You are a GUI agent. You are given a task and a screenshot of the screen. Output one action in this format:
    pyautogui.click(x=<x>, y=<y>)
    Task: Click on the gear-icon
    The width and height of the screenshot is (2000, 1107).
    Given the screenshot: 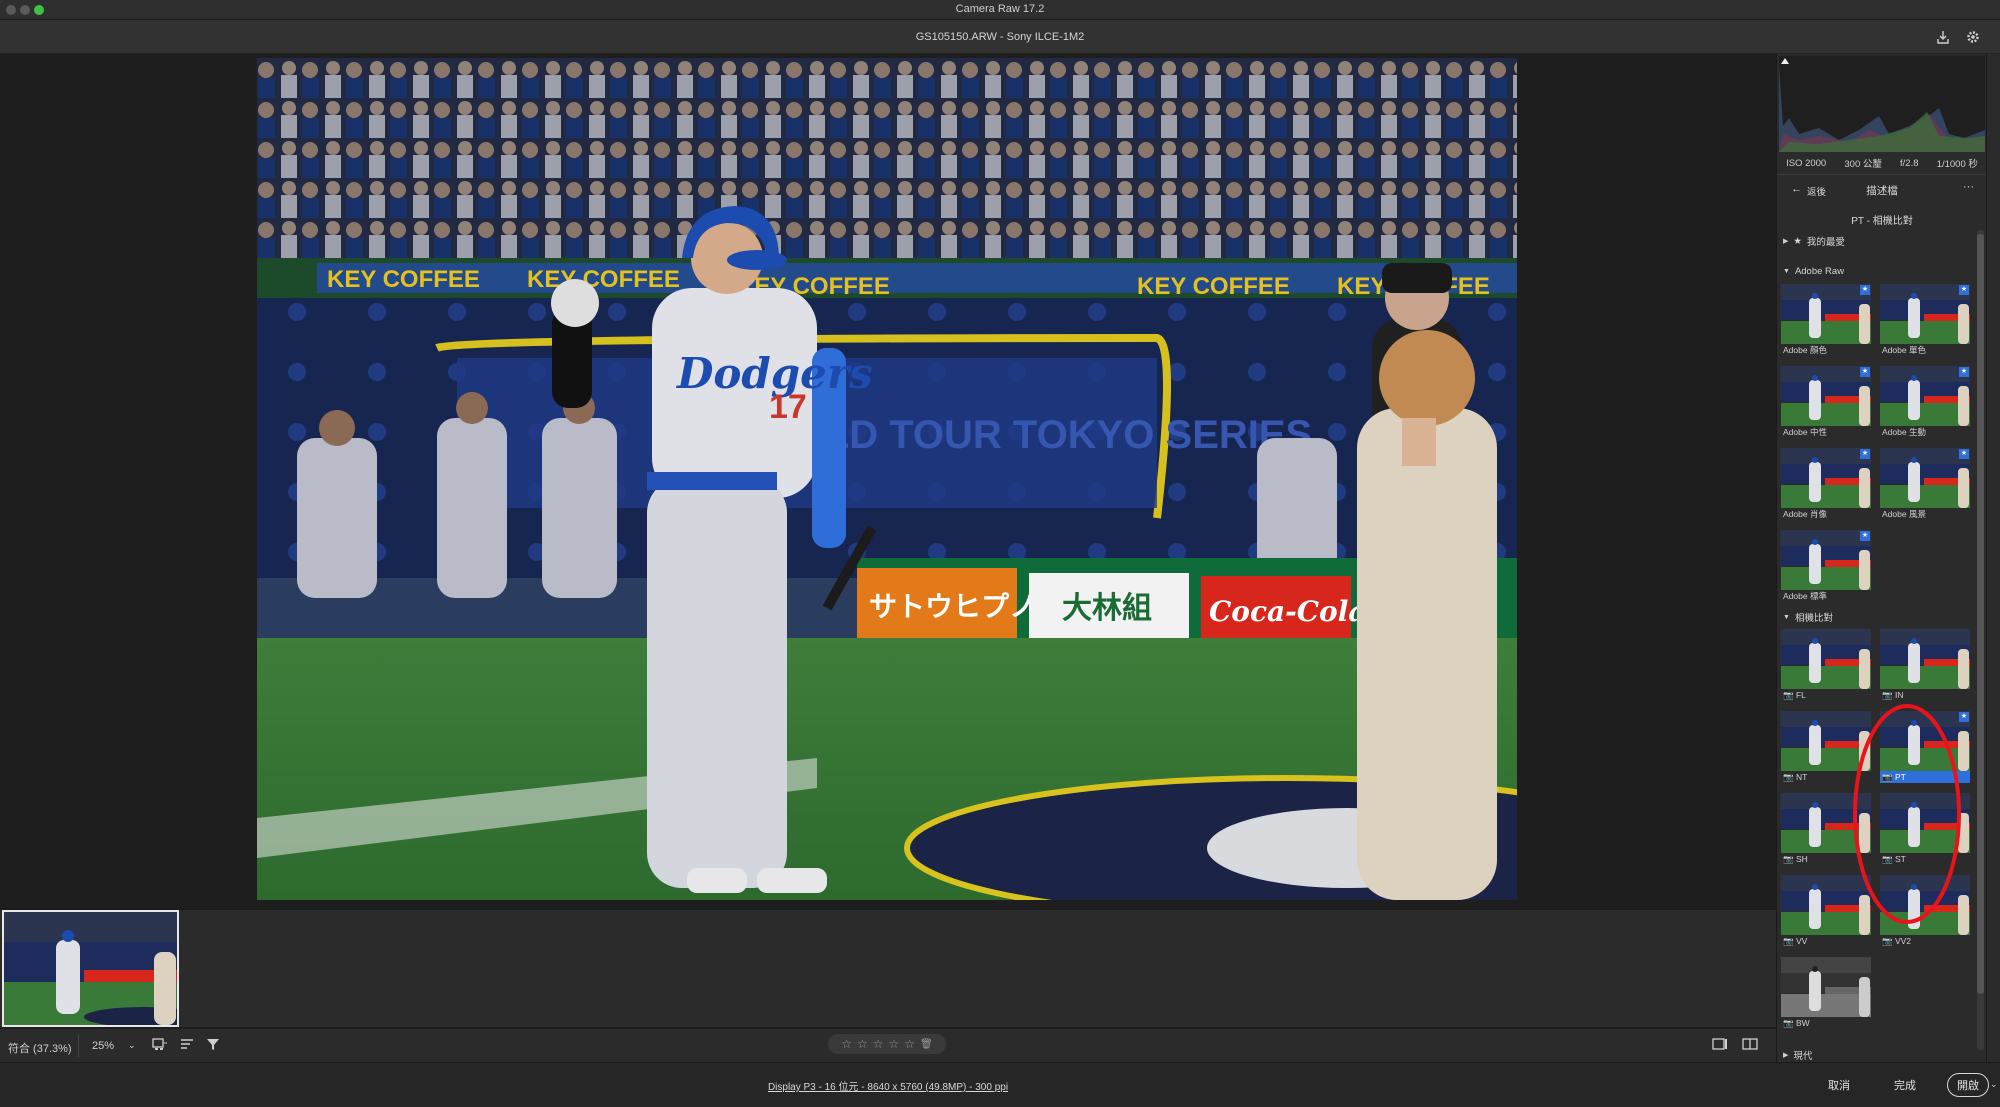 What is the action you would take?
    pyautogui.click(x=1973, y=37)
    